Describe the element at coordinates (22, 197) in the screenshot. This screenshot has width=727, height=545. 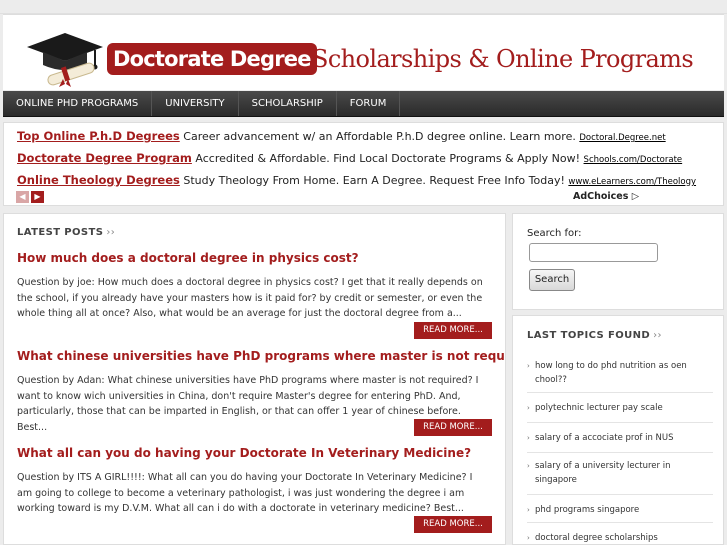
I see `chevron-left-icon: ◀` at that location.